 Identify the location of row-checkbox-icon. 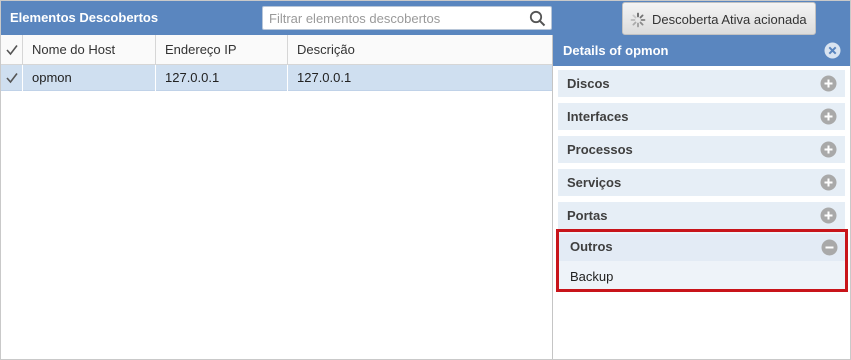
(12, 78).